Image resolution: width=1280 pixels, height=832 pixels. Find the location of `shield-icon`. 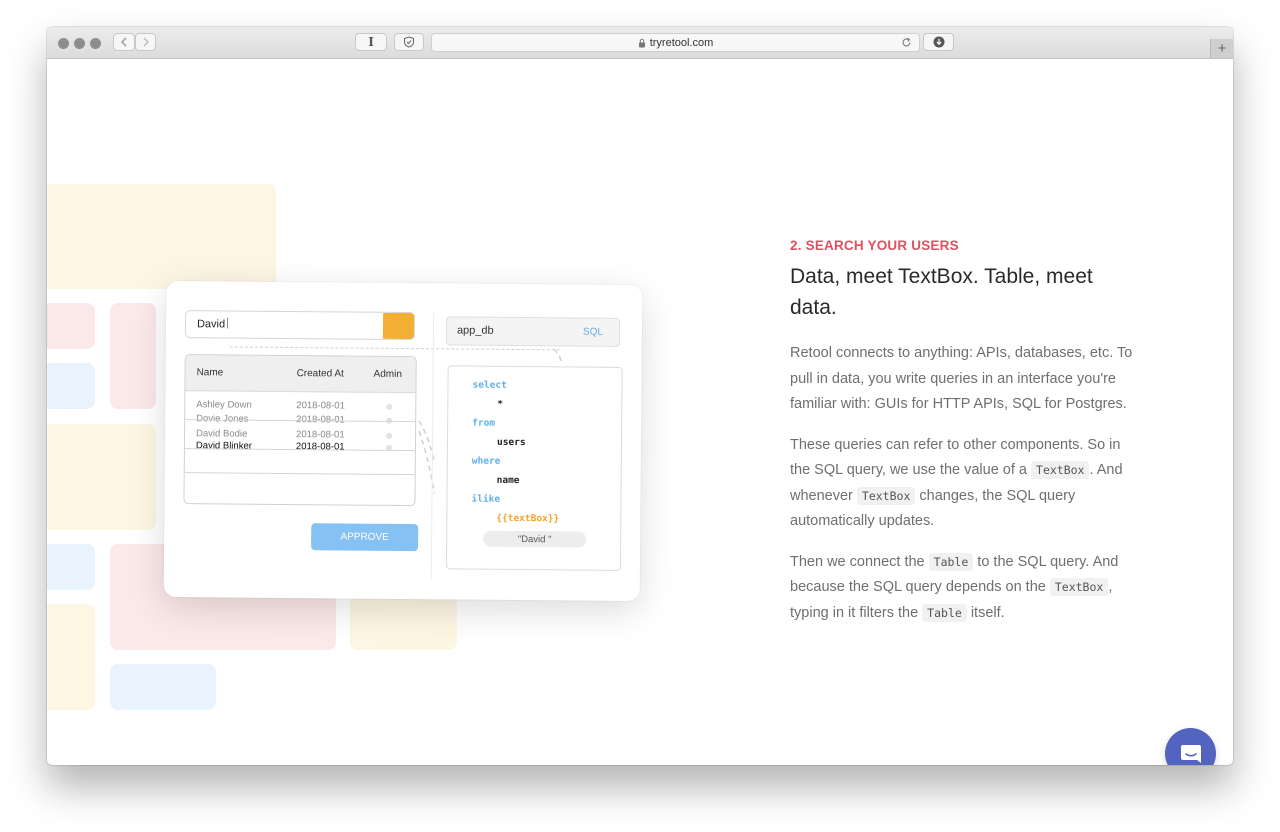

shield-icon is located at coordinates (409, 42).